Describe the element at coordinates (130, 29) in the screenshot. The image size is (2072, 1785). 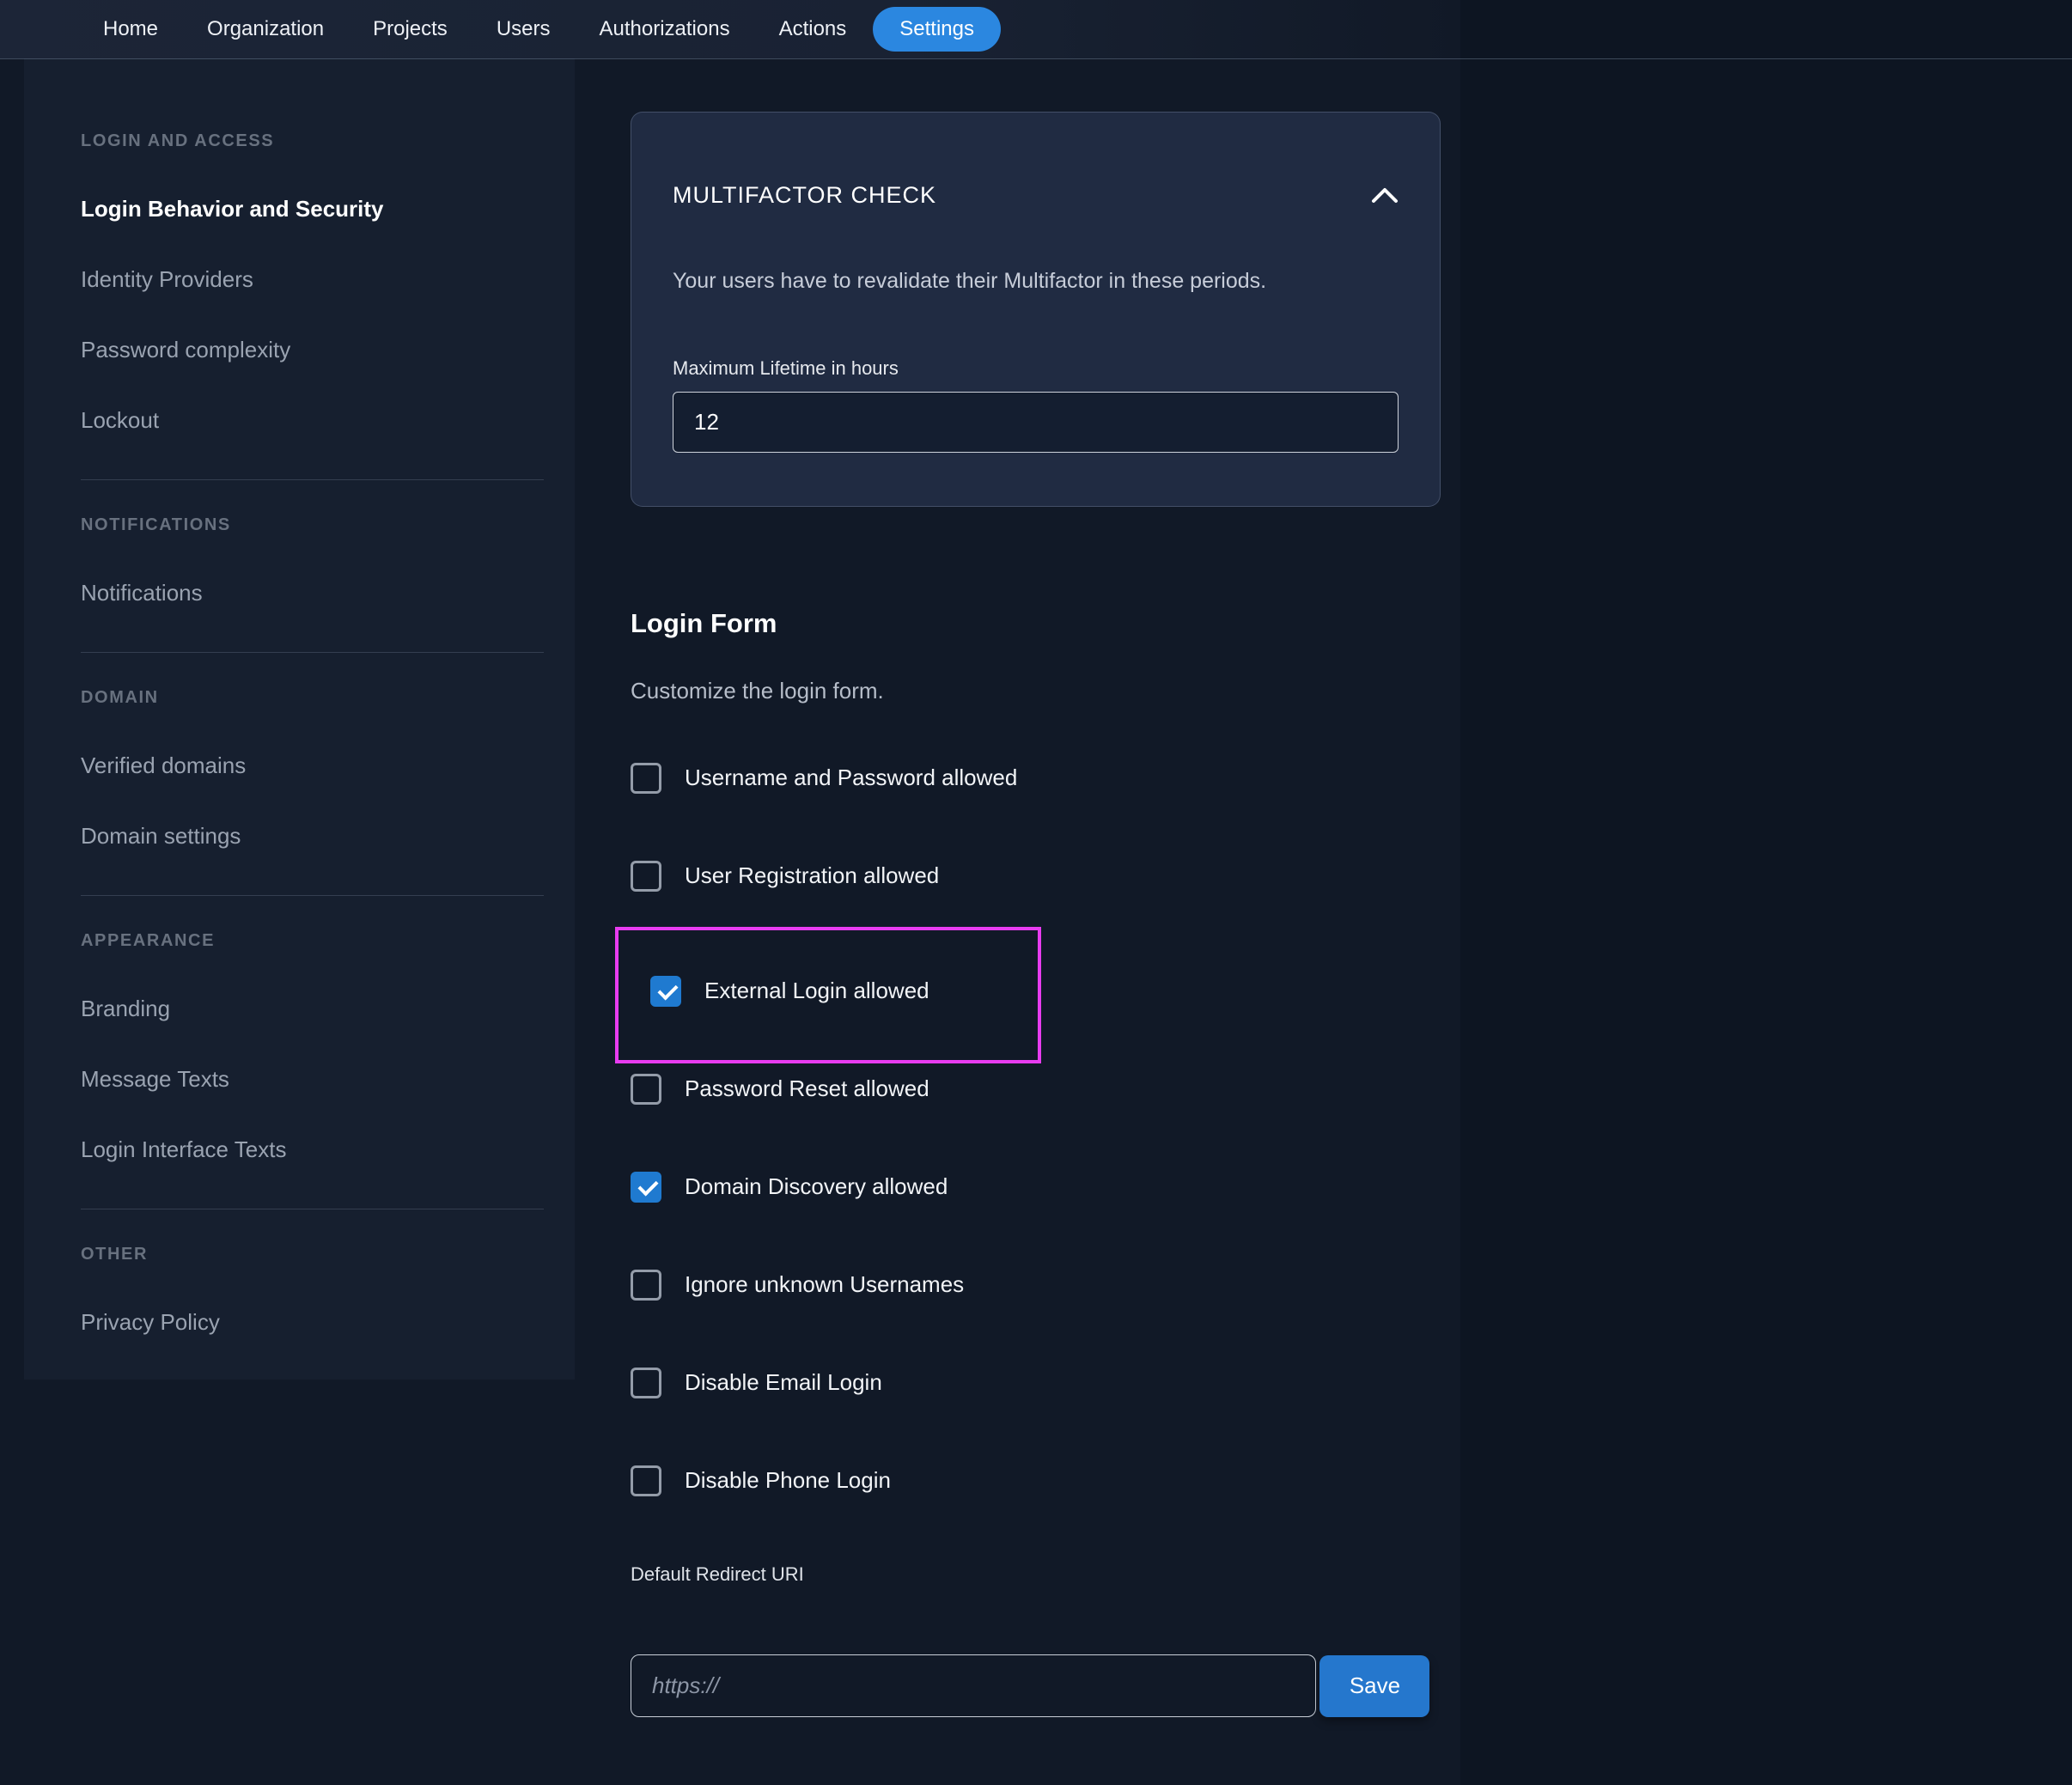
I see `nav-item: Home` at that location.